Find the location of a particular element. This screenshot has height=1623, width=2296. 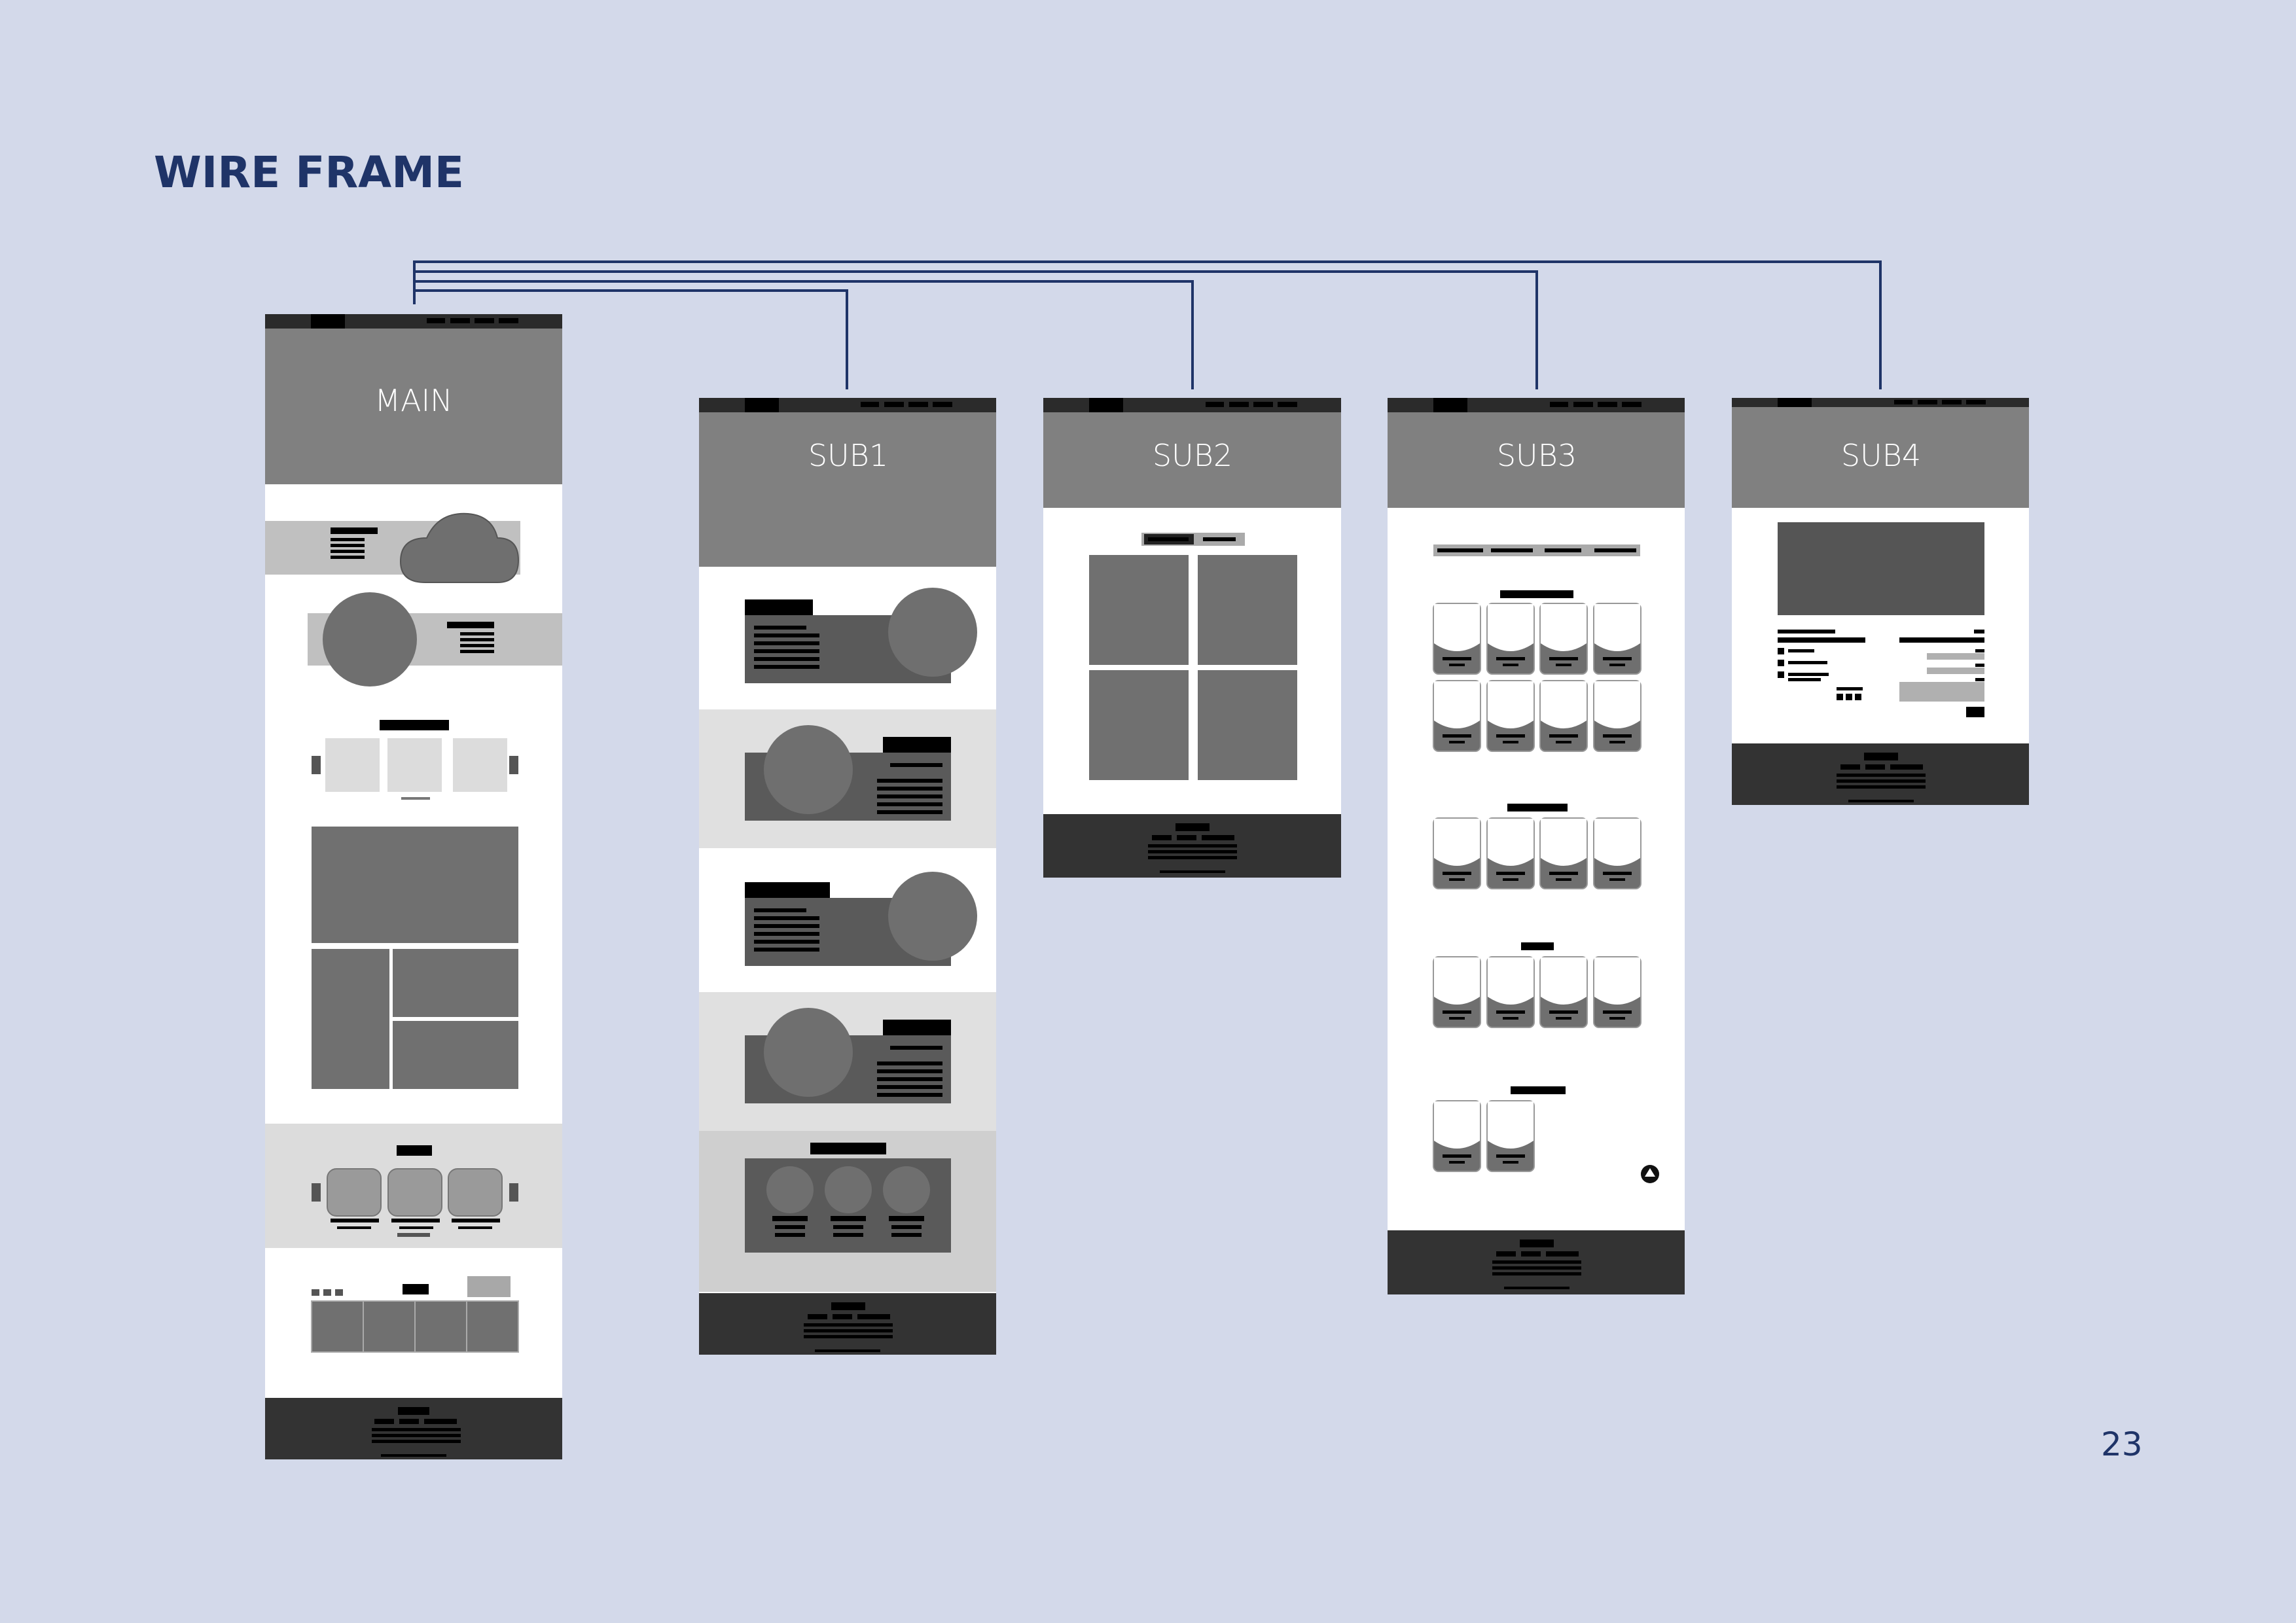

frame-label-main: MAIN is located at coordinates (413, 401).